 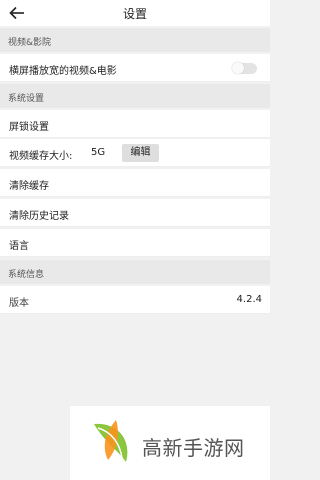 I want to click on version-row: 版本 4.2.4, so click(x=135, y=300).